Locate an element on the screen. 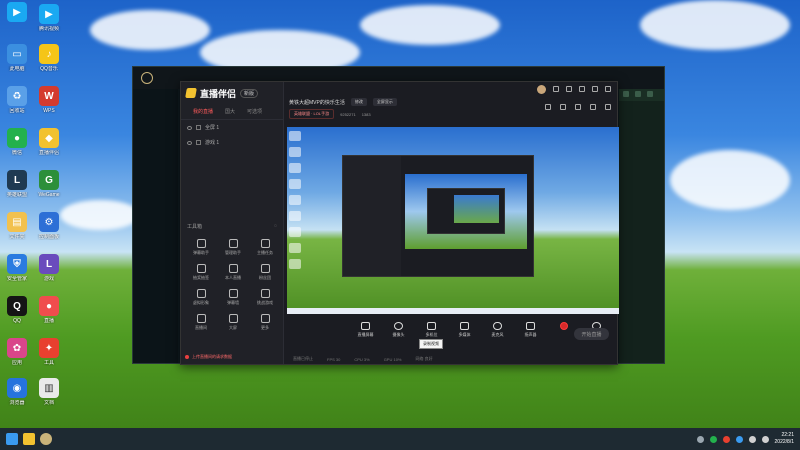 This screenshot has height=450, width=800. desktop-icon: ◆ 直播伴侣 is located at coordinates (49, 142).